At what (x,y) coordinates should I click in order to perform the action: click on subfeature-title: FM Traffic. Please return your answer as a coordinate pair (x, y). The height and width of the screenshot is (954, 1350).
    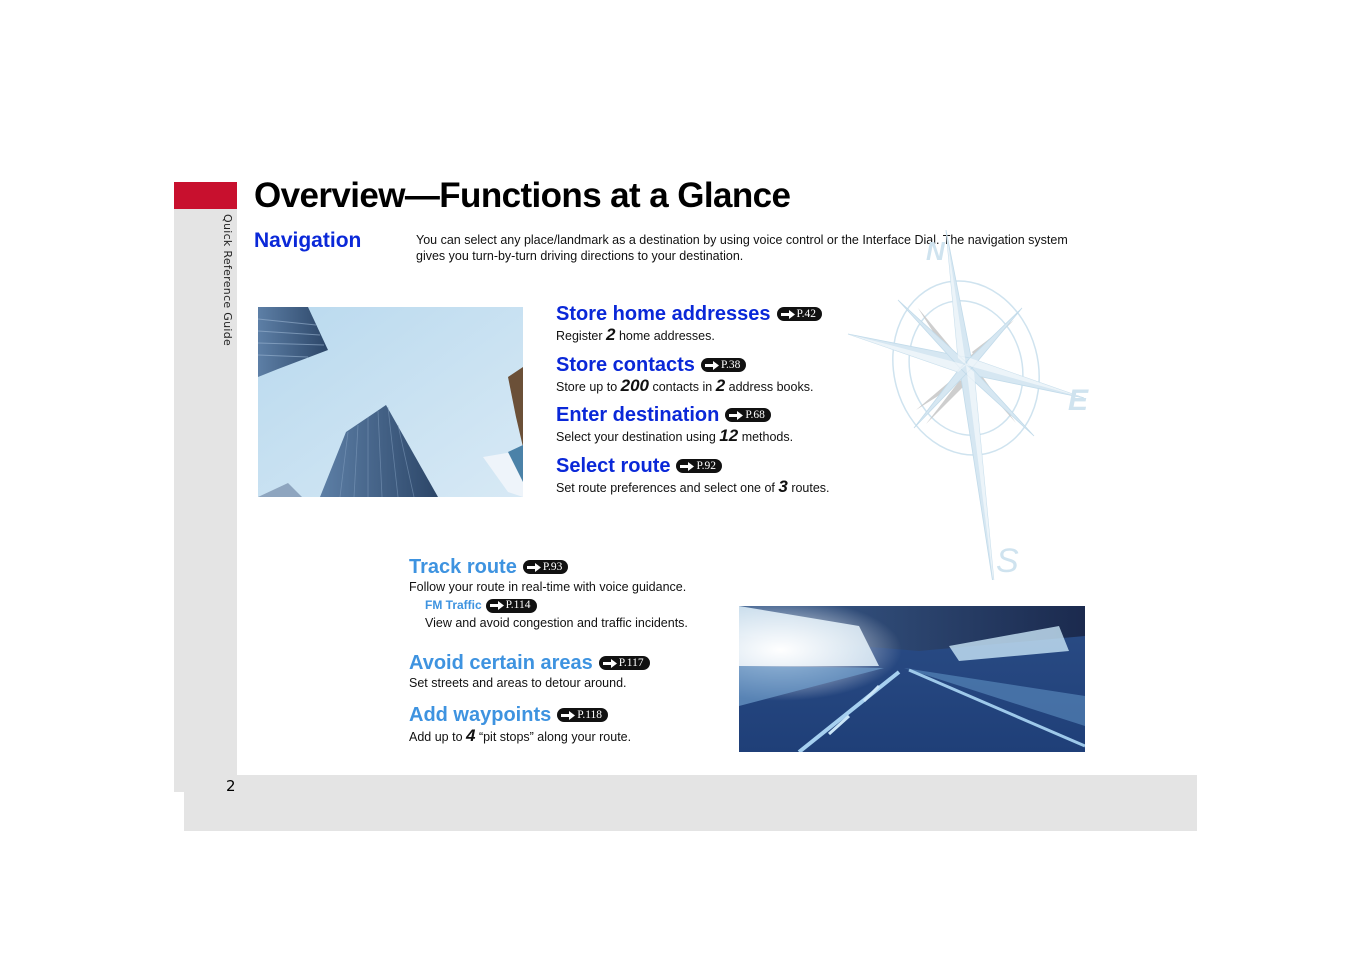
    Looking at the image, I should click on (453, 605).